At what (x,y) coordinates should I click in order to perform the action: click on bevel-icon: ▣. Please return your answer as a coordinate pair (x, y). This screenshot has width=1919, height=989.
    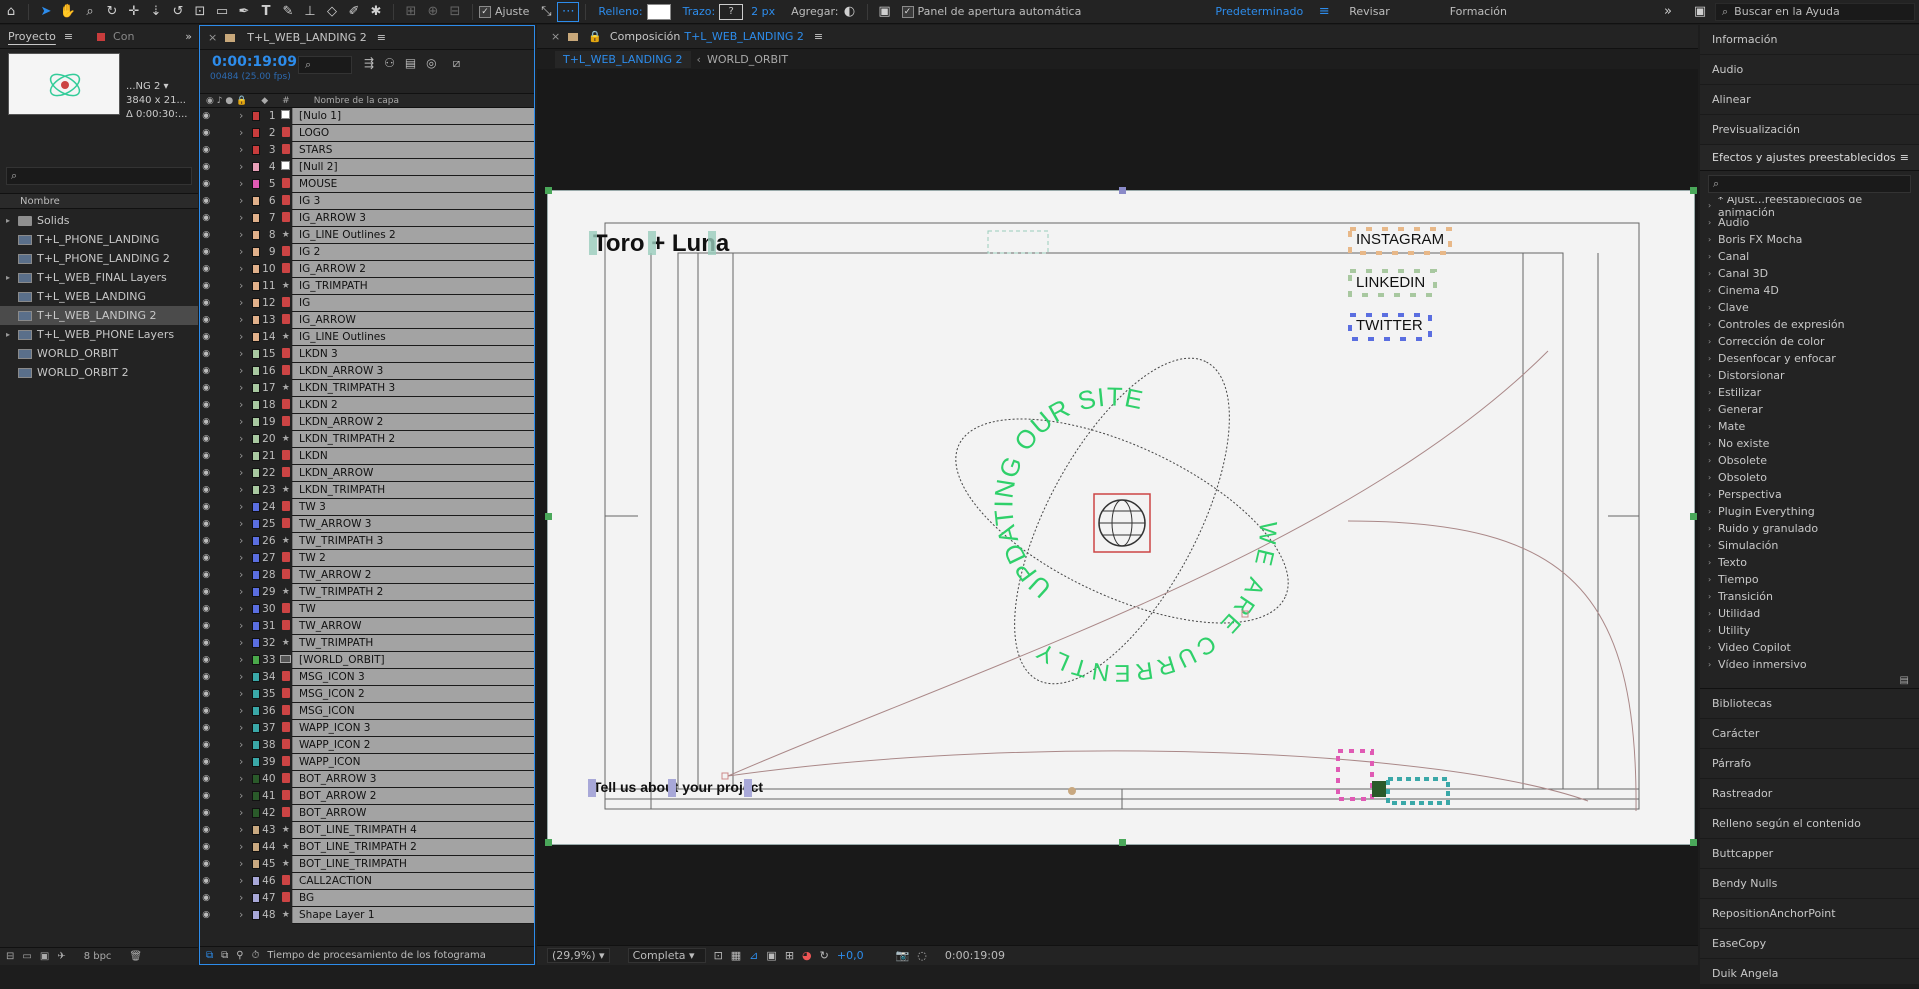
    Looking at the image, I should click on (885, 12).